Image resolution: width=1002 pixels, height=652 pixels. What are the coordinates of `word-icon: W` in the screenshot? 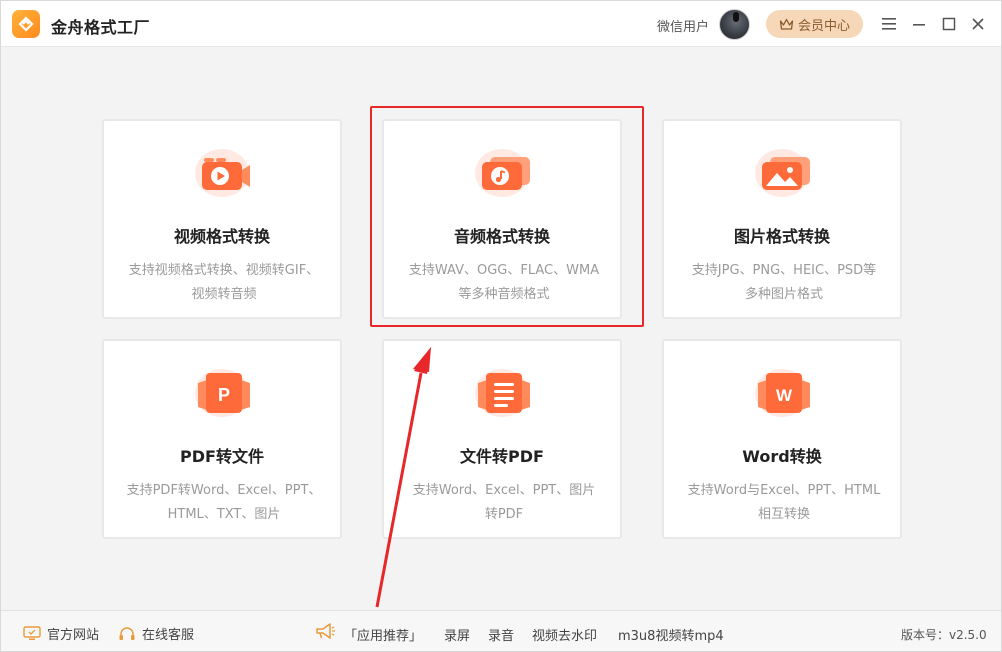 It's located at (782, 393).